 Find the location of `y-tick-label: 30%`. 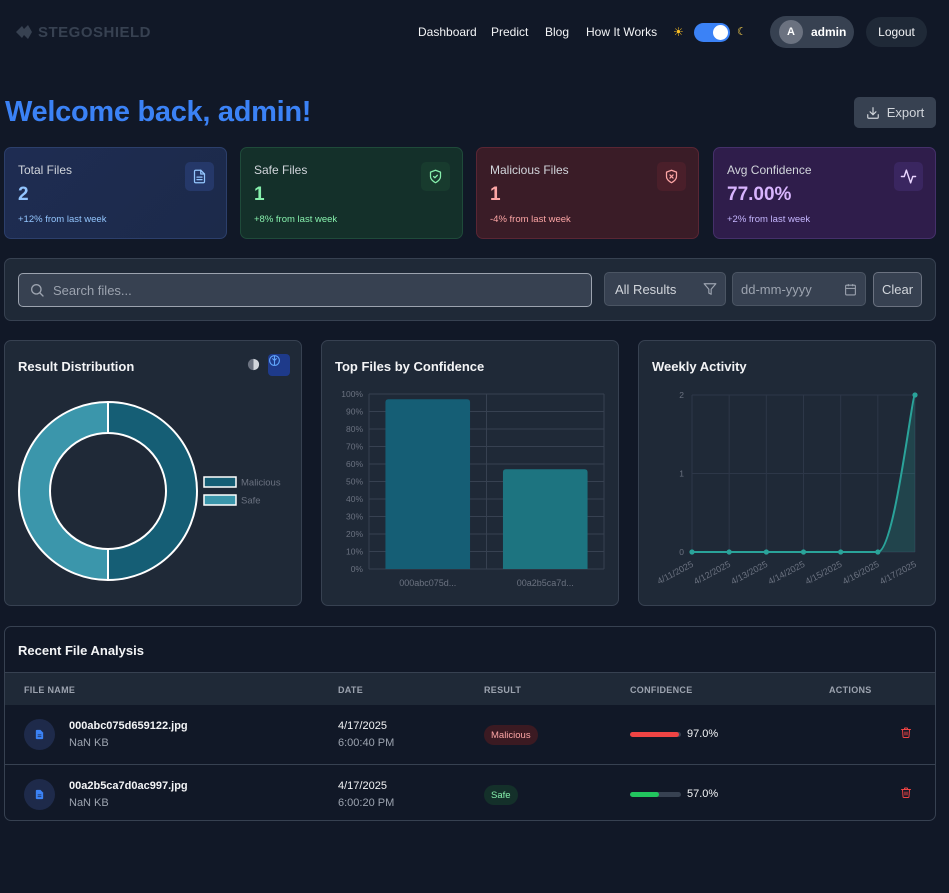

y-tick-label: 30% is located at coordinates (354, 517).